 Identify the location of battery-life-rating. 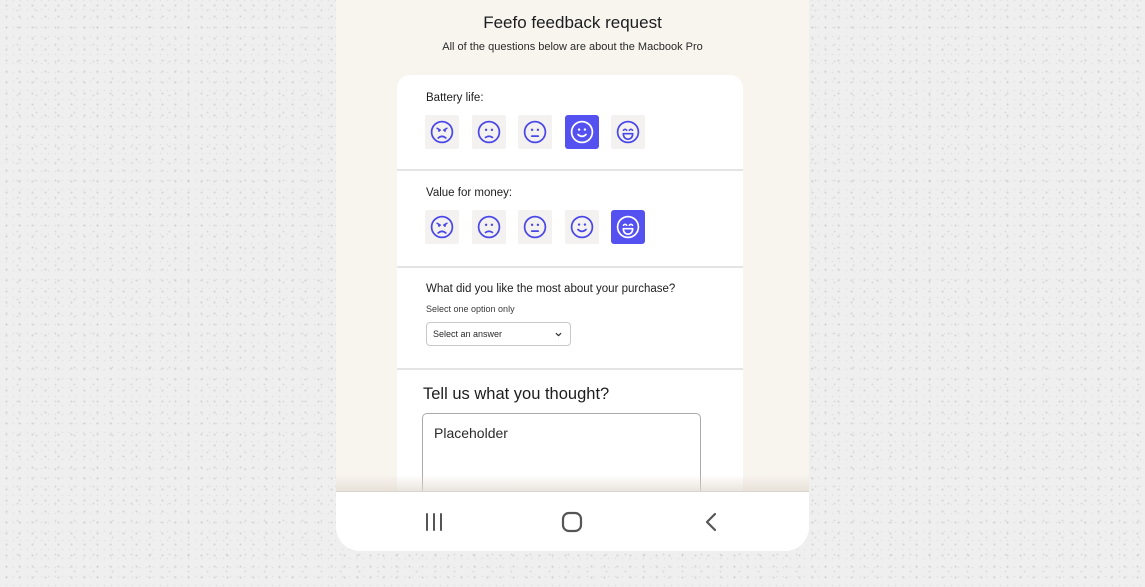
(541, 132).